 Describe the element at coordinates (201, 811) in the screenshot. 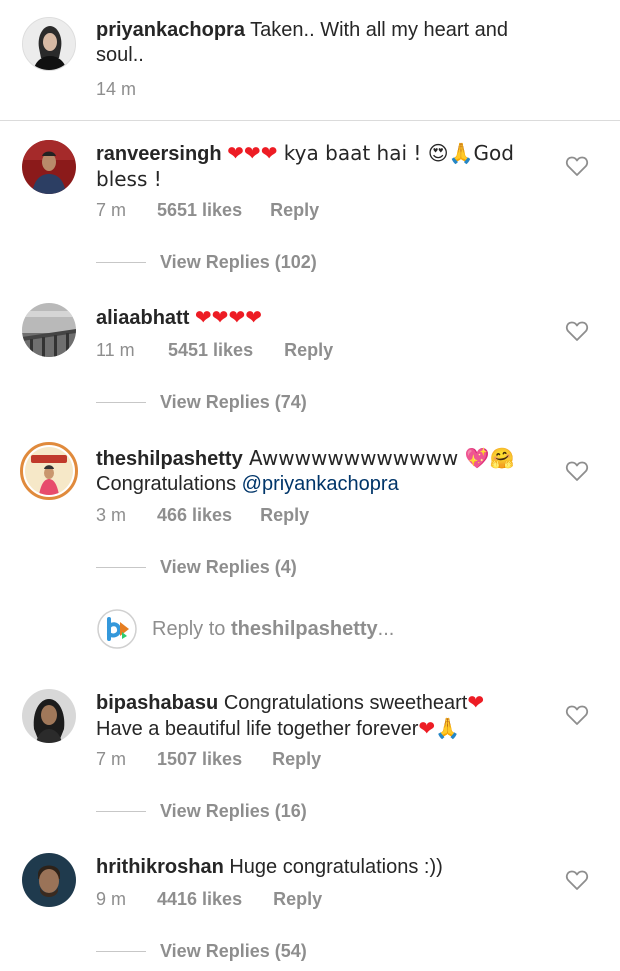

I see `view-replies-button: View Replies (16)` at that location.